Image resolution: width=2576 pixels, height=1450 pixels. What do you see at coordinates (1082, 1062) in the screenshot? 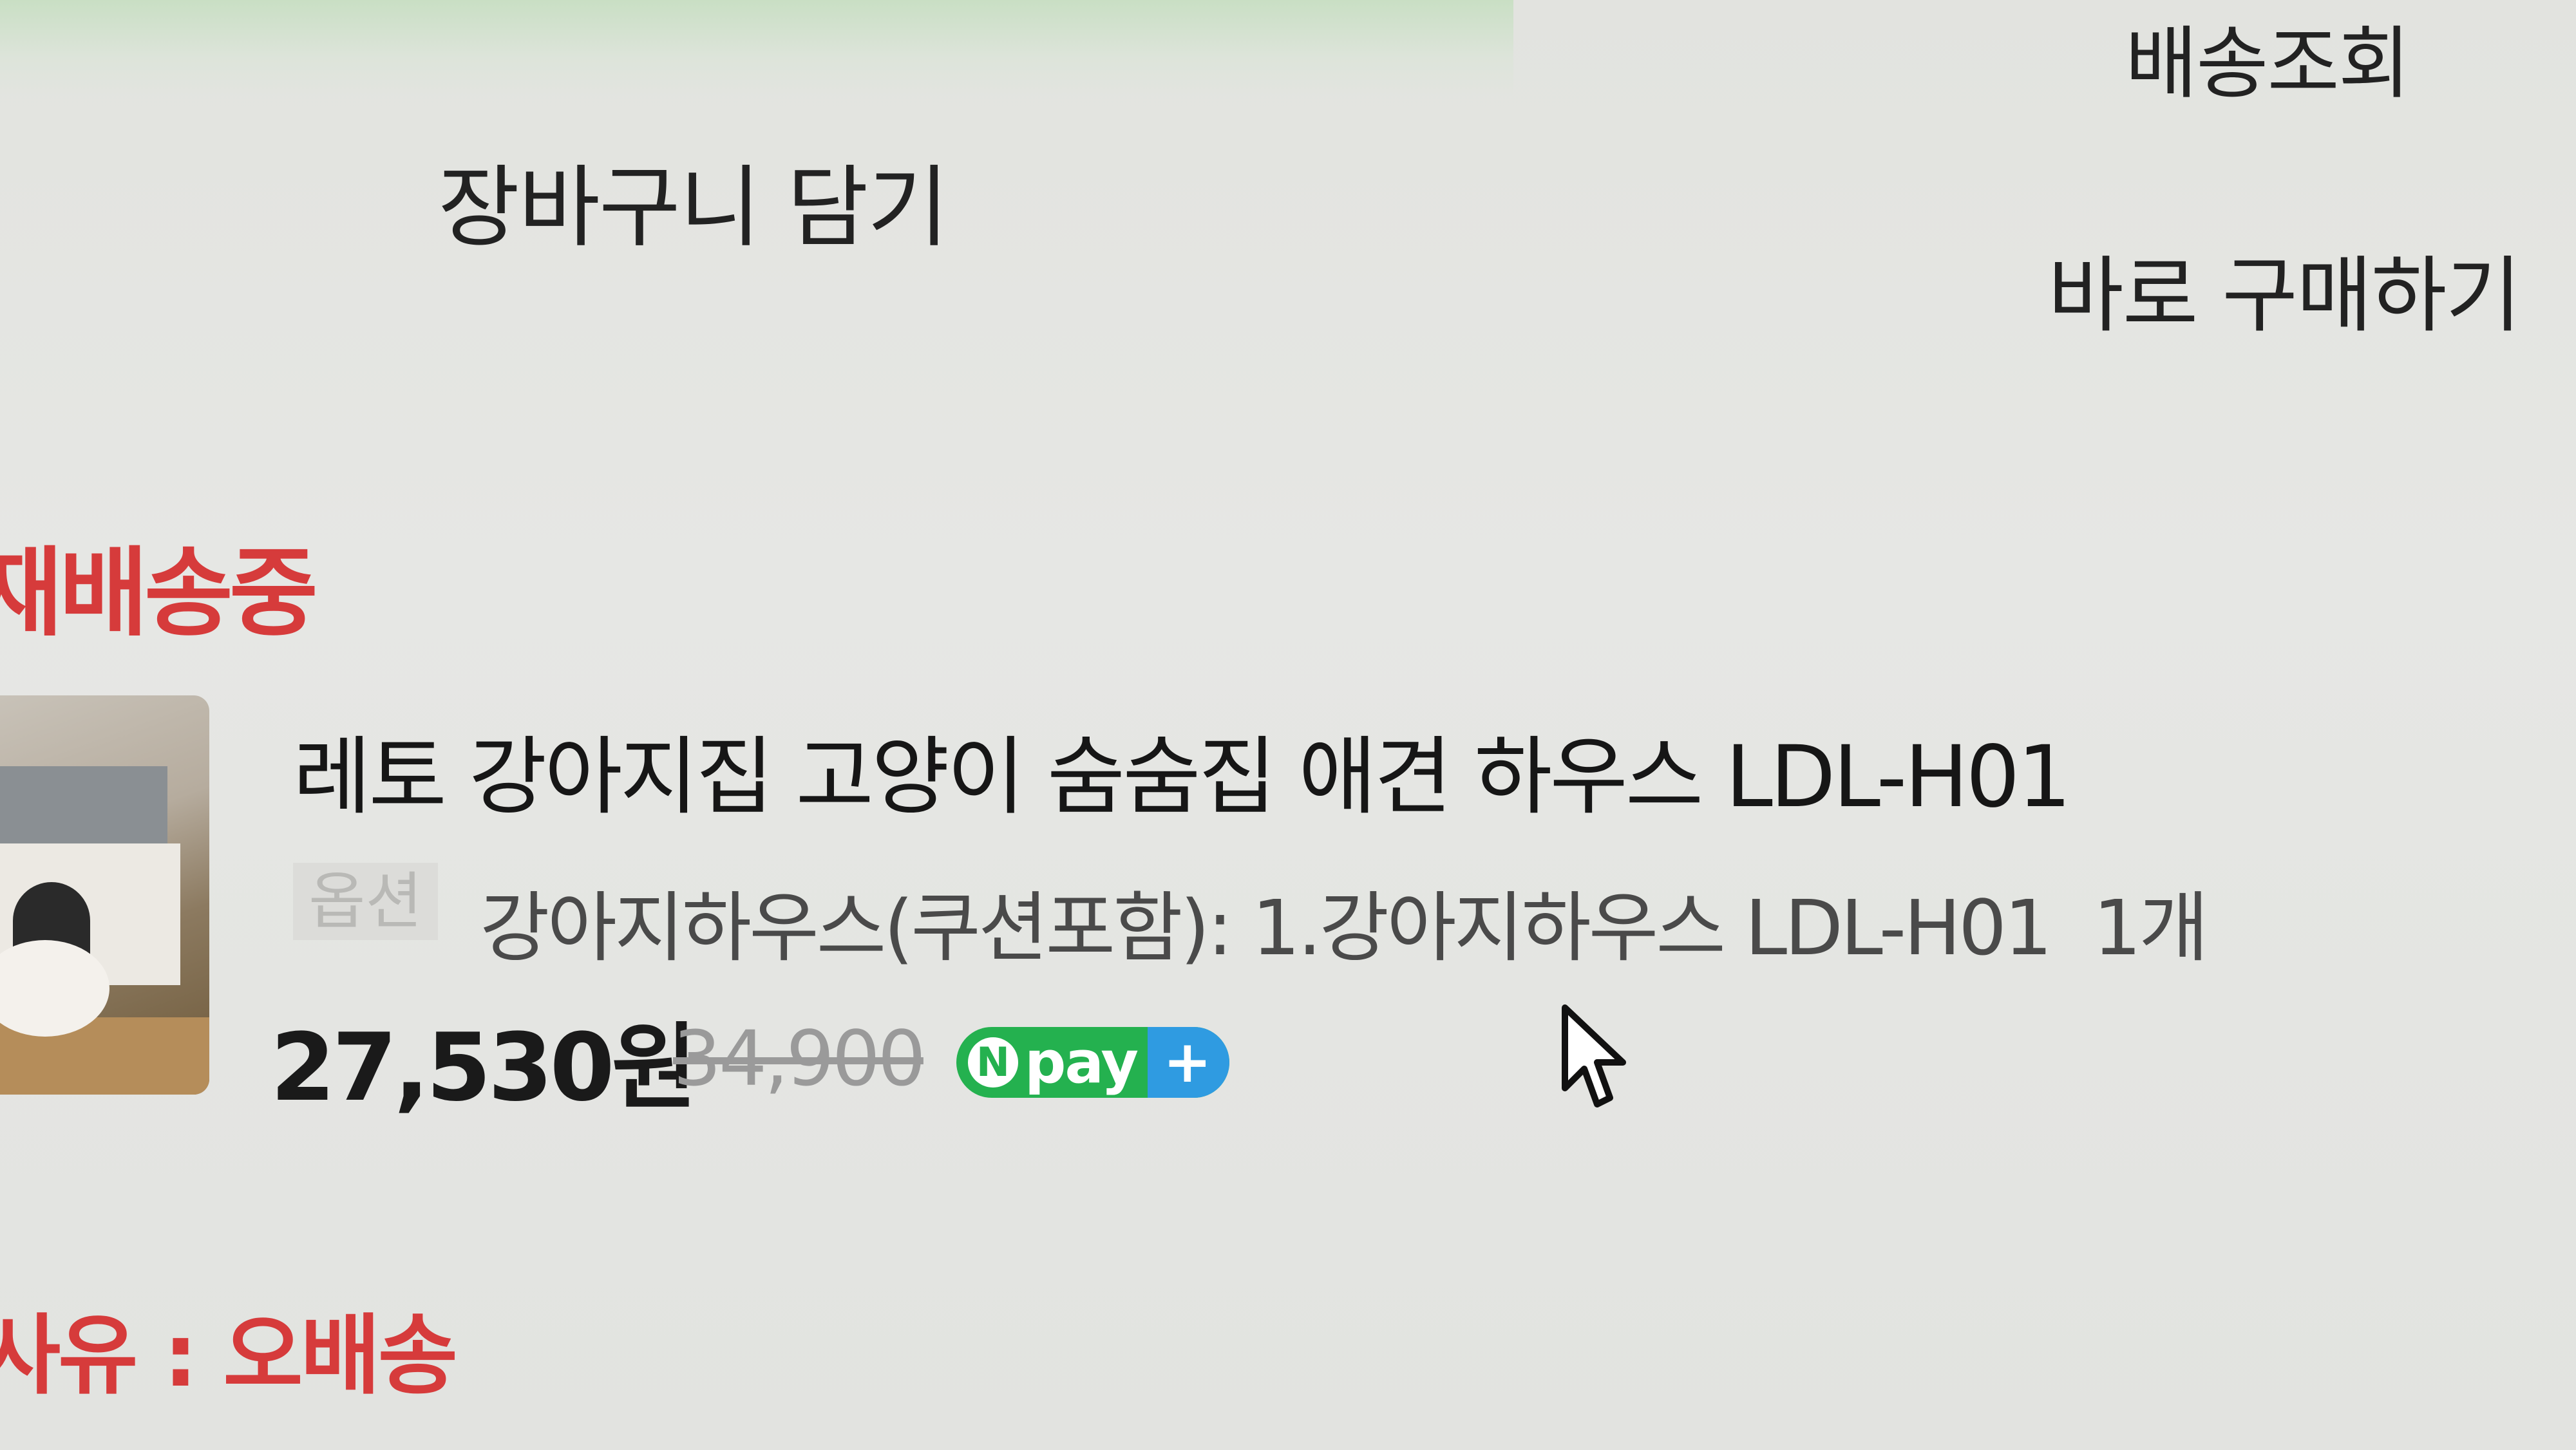
I see `npay-label: pay` at bounding box center [1082, 1062].